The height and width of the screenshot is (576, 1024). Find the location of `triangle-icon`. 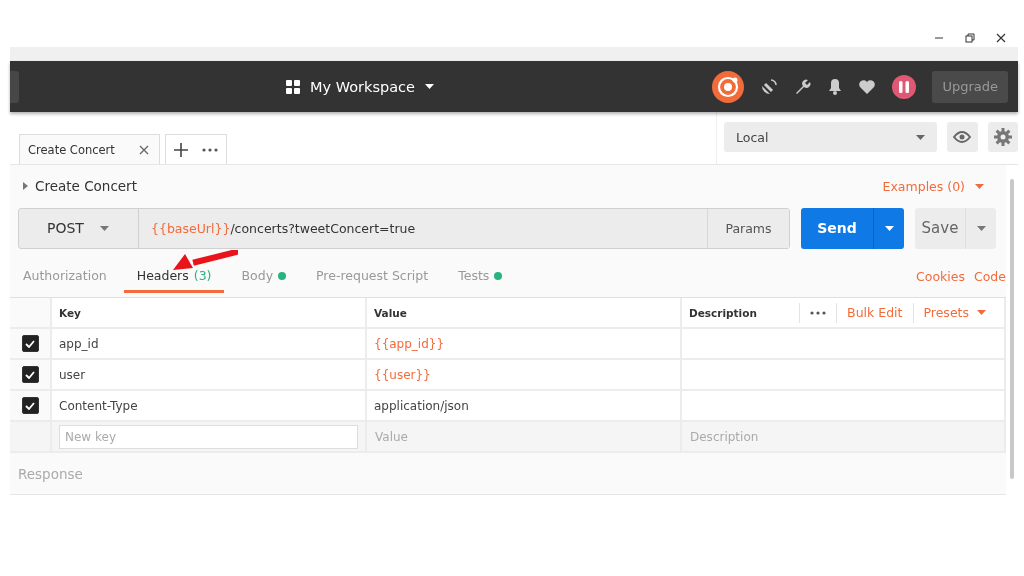

triangle-icon is located at coordinates (25, 186).